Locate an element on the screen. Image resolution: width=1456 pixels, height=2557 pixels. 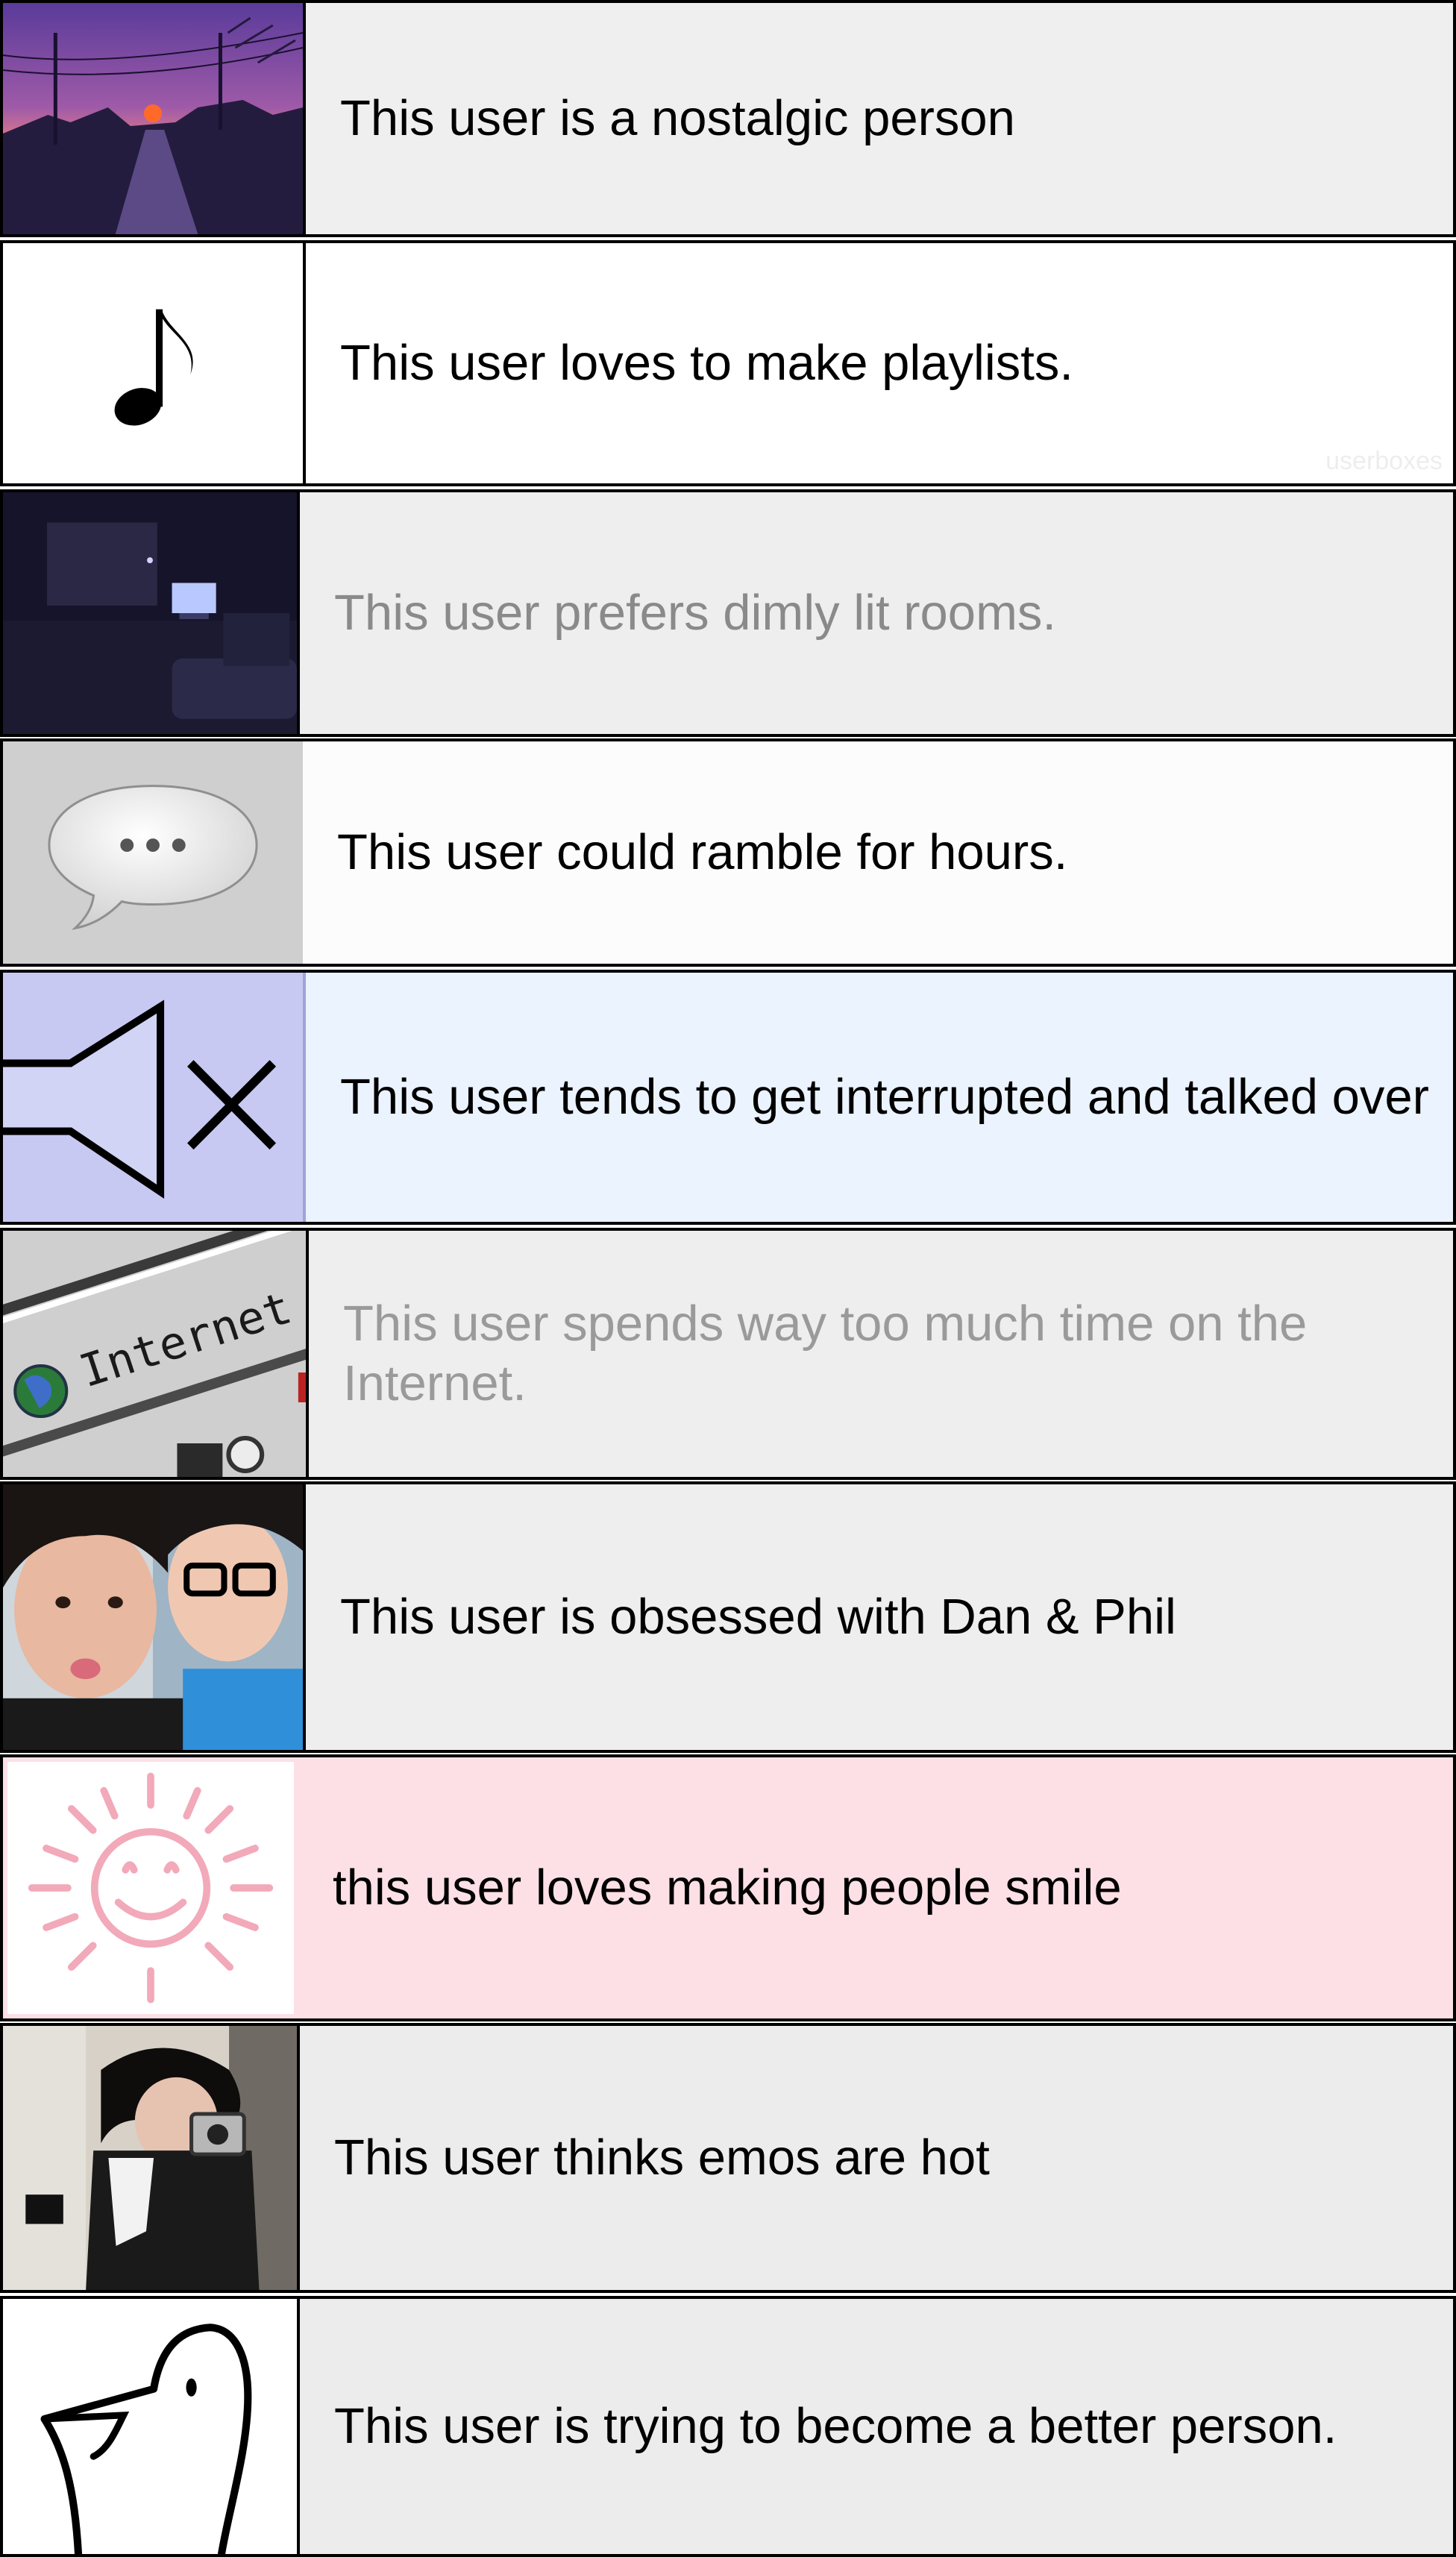
userbox-ramble: This user could ramble for hours. is located at coordinates (728, 852).